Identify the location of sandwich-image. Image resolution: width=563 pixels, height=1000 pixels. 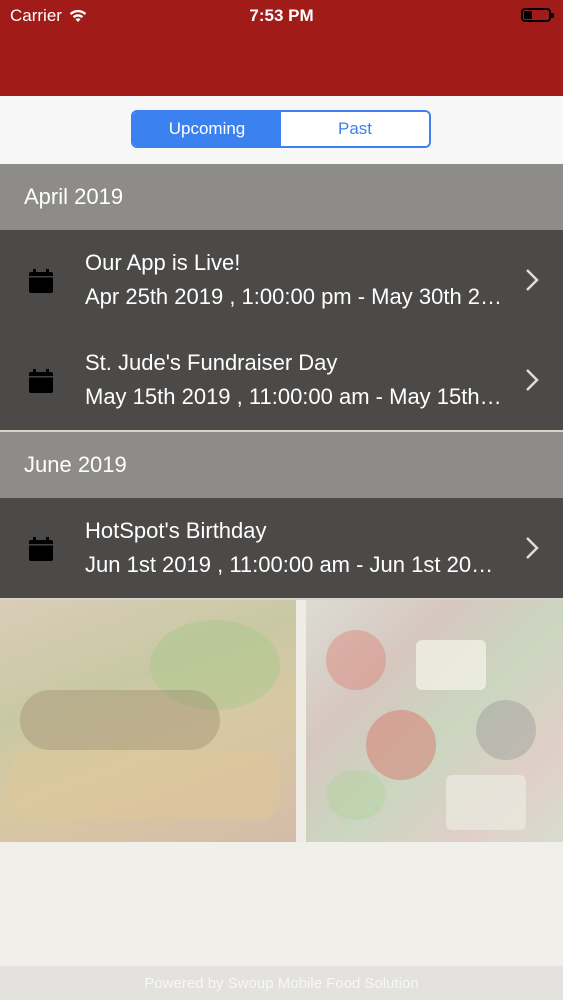
(148, 721).